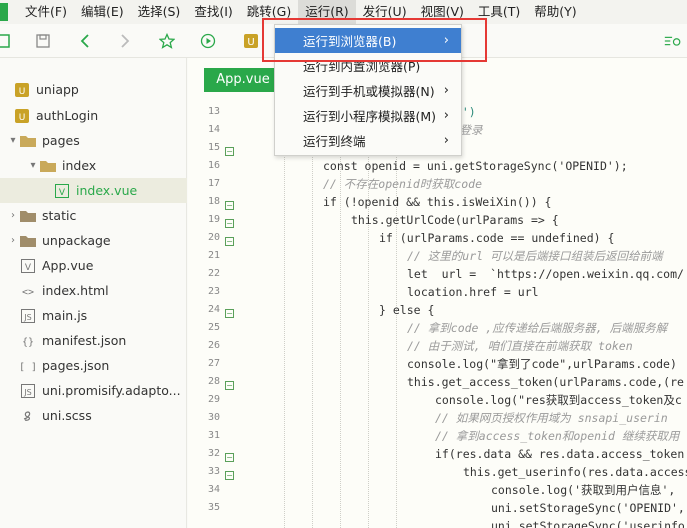  Describe the element at coordinates (84, 340) in the screenshot. I see `tree-item-label: manifest.json` at that location.